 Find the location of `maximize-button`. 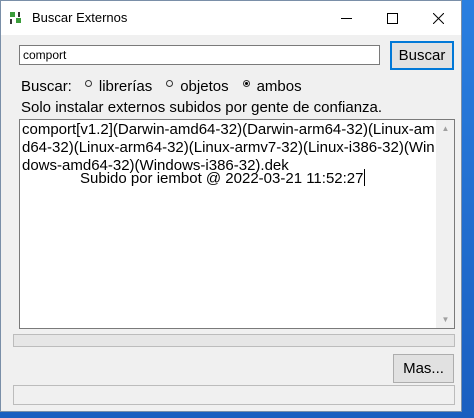

maximize-button is located at coordinates (392, 18).